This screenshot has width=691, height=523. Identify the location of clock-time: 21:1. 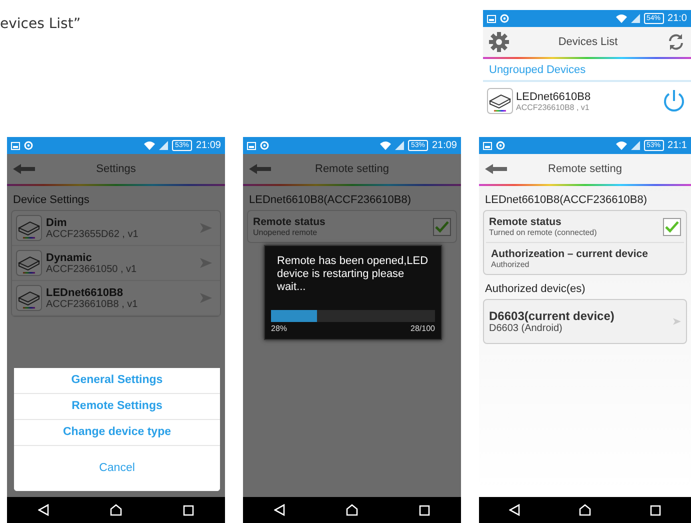
(677, 145).